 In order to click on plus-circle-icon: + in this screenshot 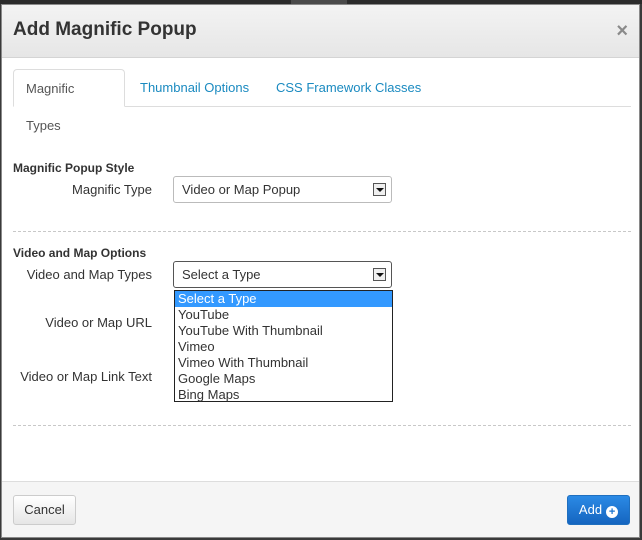, I will do `click(612, 512)`.